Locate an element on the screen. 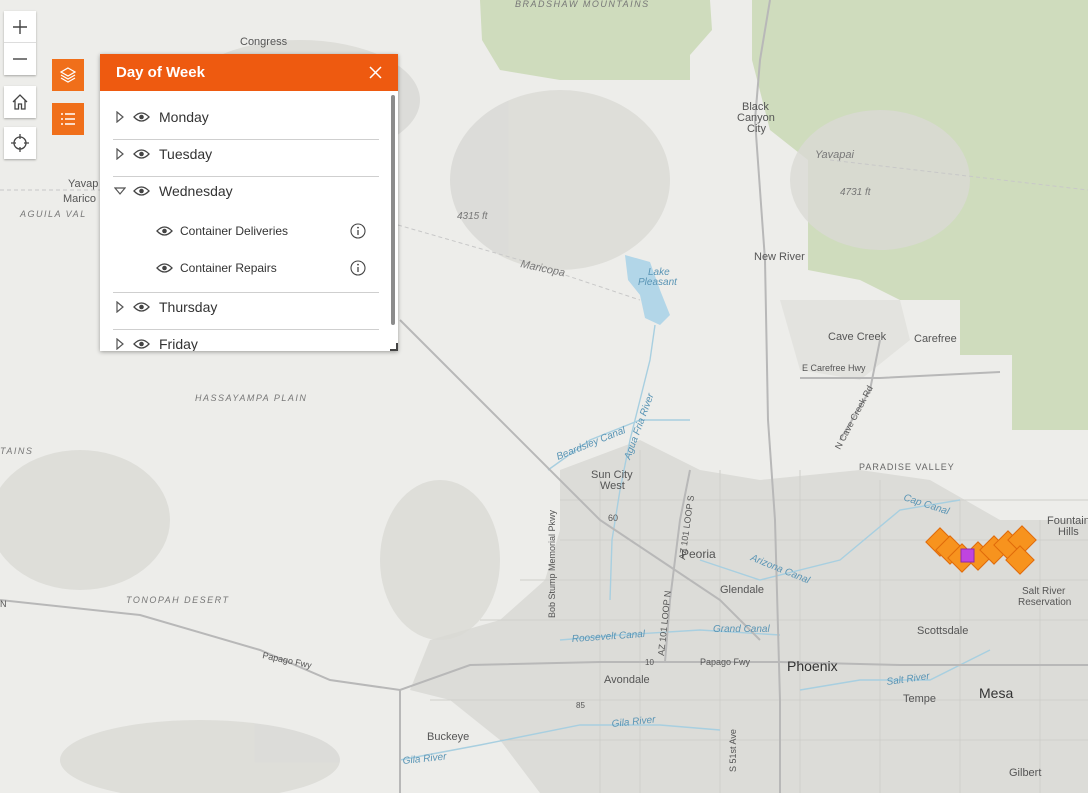  selected-feature-marker is located at coordinates (967, 555).